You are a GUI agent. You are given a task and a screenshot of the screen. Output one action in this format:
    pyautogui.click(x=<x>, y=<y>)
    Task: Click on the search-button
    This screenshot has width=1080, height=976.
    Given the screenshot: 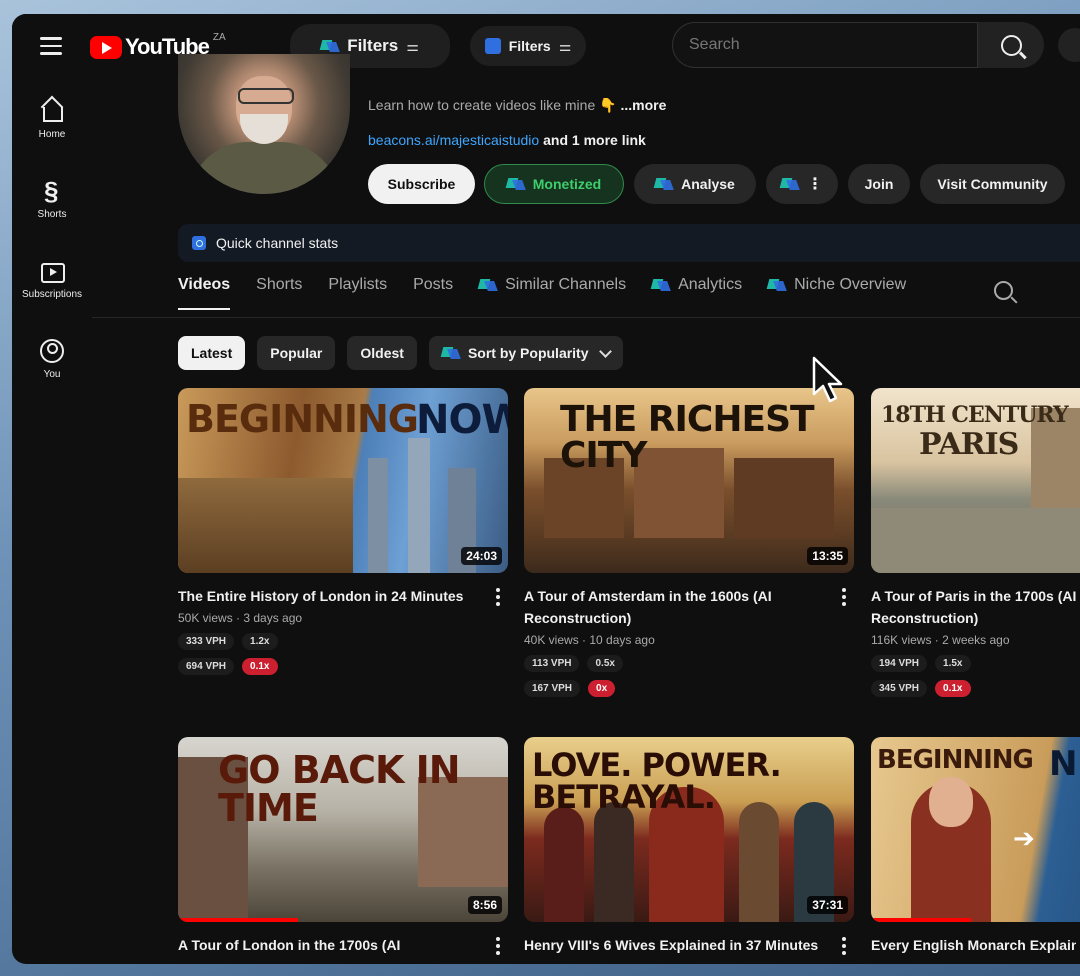 What is the action you would take?
    pyautogui.click(x=1011, y=45)
    